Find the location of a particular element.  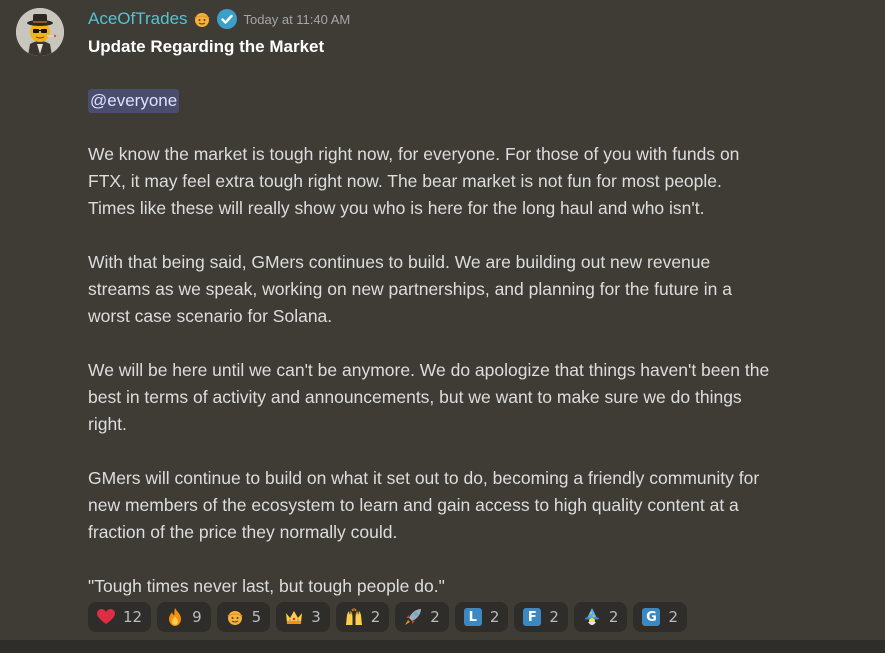

reaction-wizard: 2 is located at coordinates (600, 617).